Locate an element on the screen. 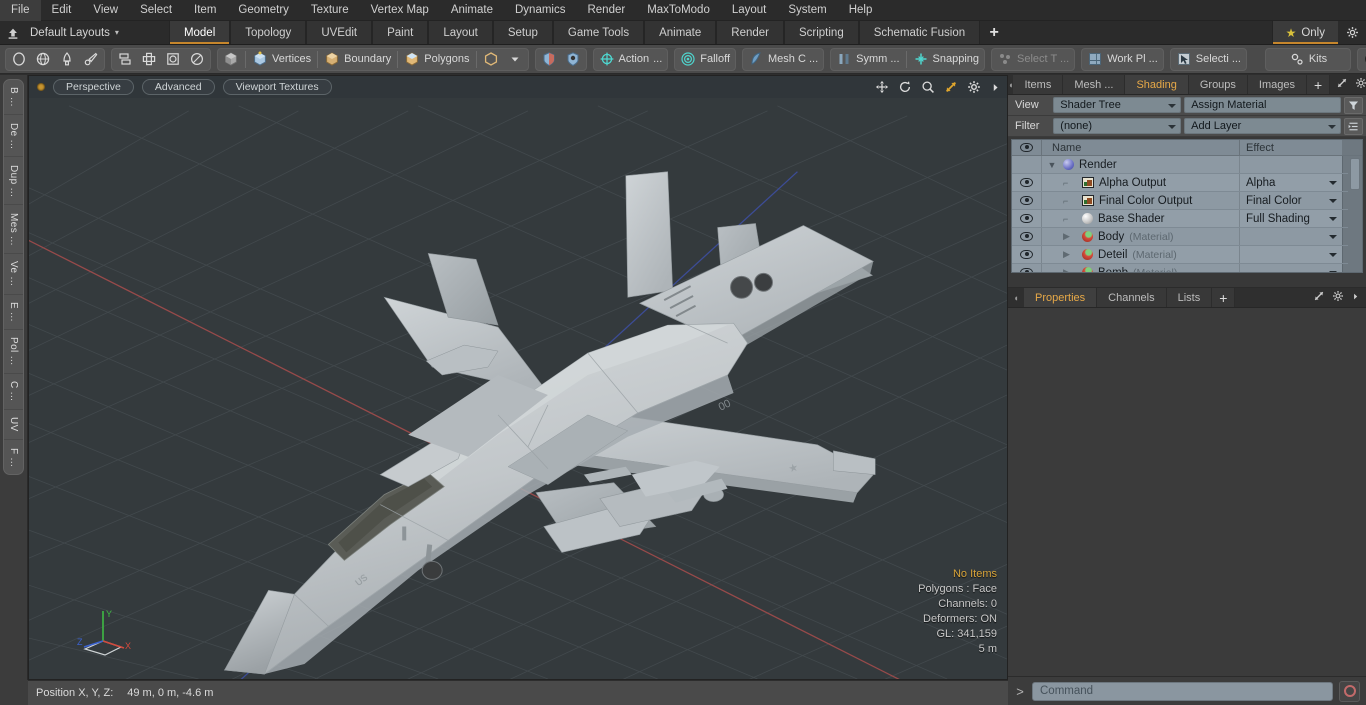 This screenshot has height=705, width=1366. record-circle-icon is located at coordinates (1349, 691).